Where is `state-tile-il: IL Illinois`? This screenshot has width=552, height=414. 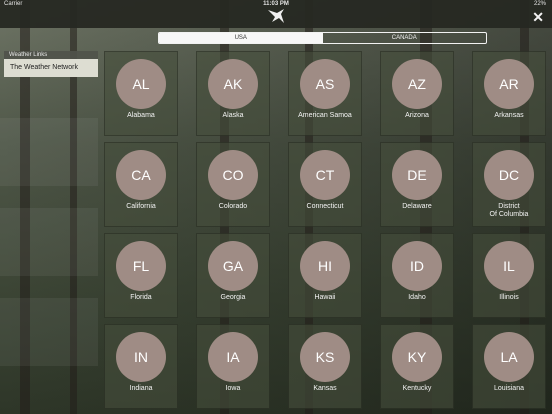
state-tile-il: IL Illinois is located at coordinates (509, 275).